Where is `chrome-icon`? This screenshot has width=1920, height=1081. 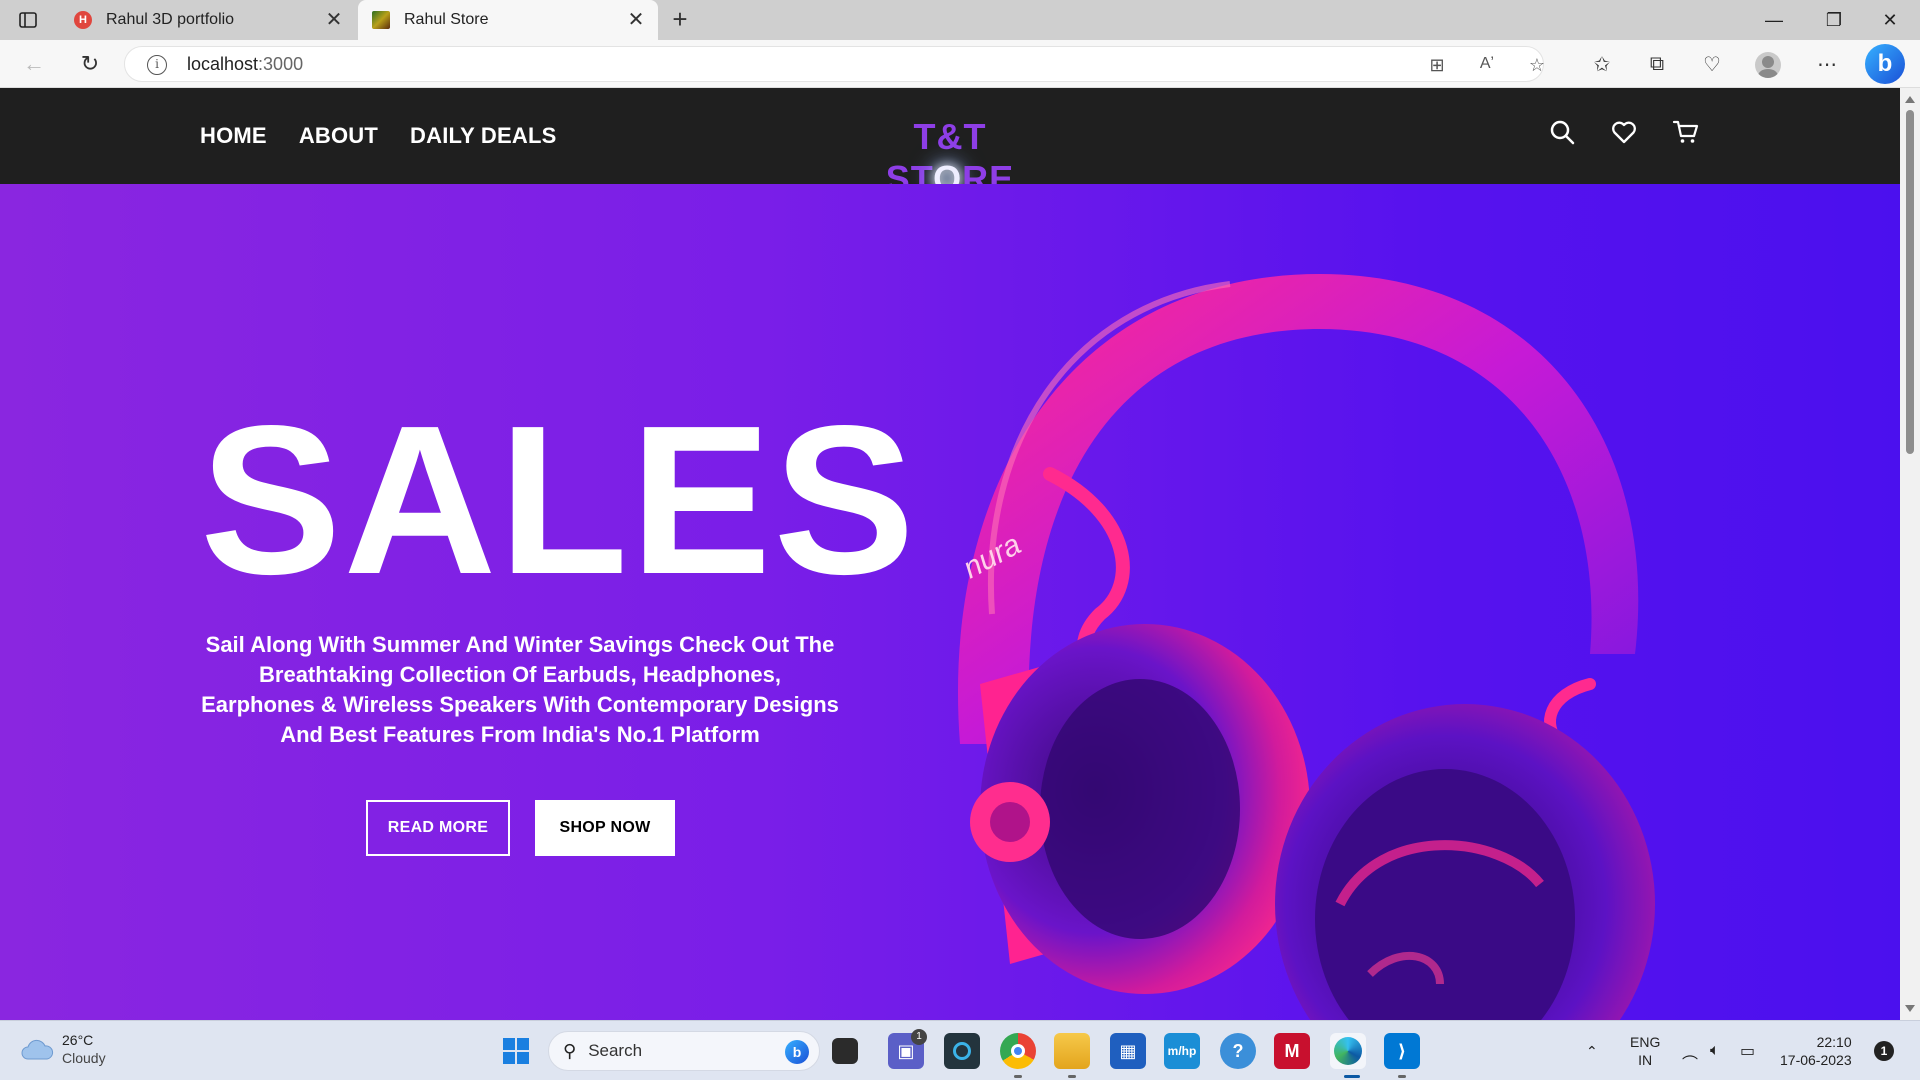 chrome-icon is located at coordinates (1018, 1051).